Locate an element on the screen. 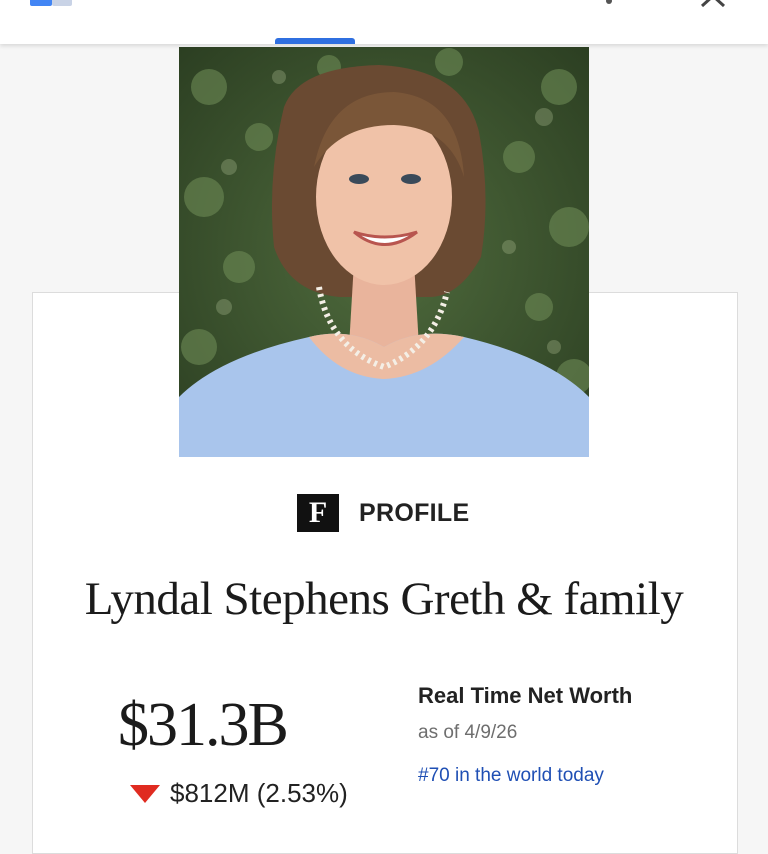 This screenshot has width=768, height=854. world-rank-link: #70 in the world today is located at coordinates (511, 776).